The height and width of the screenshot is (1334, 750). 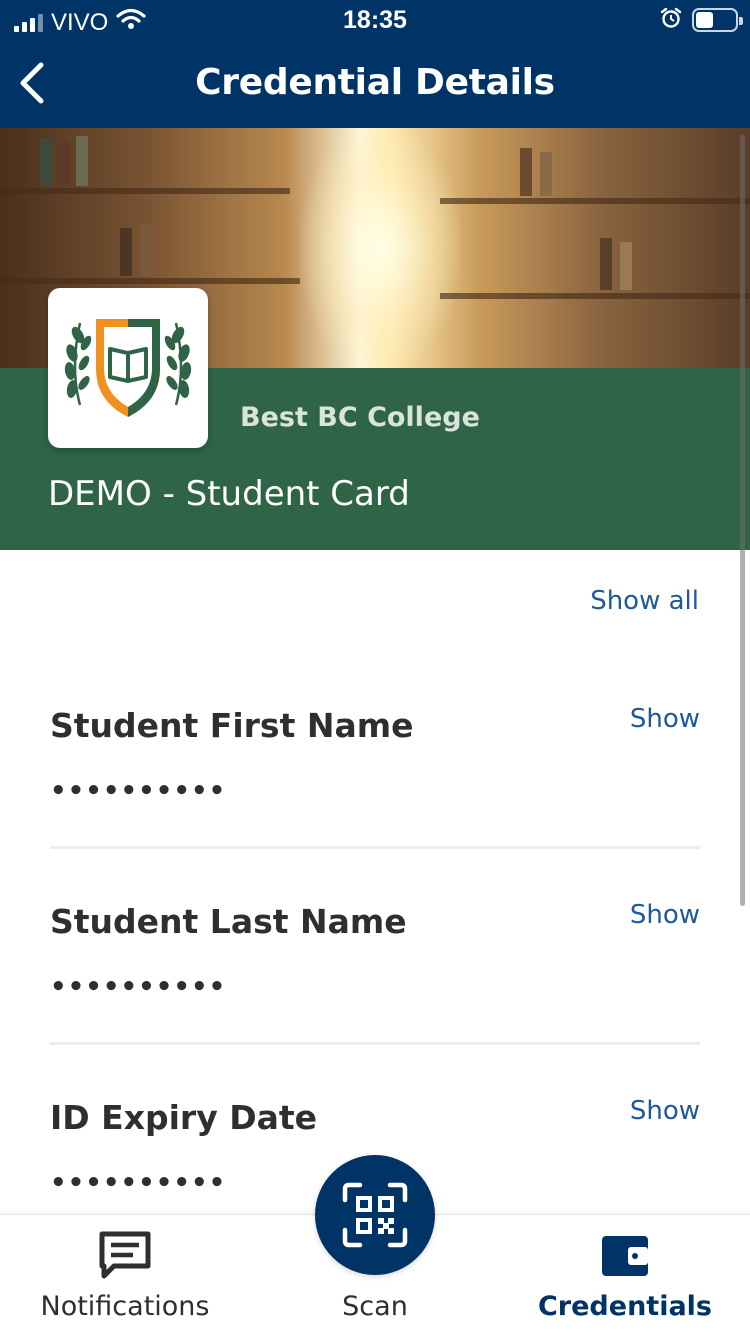 What do you see at coordinates (232, 725) in the screenshot?
I see `attribute-label: Student First Name` at bounding box center [232, 725].